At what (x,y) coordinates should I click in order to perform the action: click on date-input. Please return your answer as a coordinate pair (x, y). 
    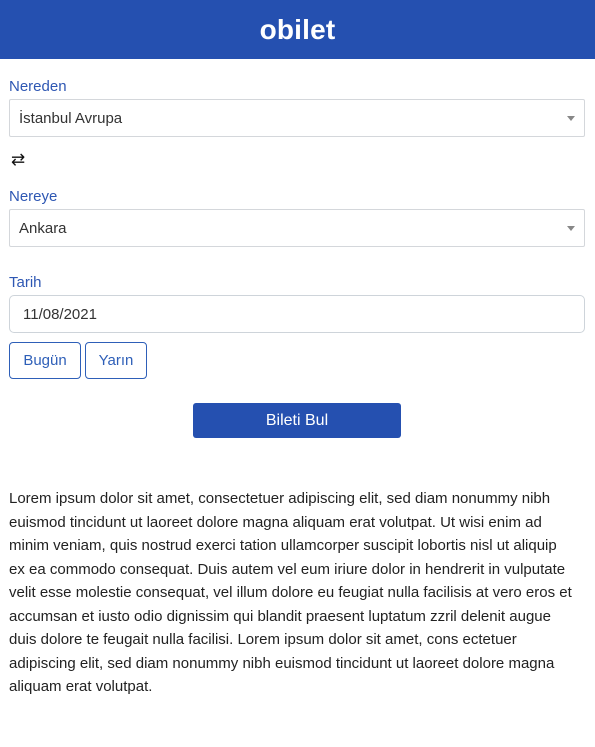
    Looking at the image, I should click on (297, 314).